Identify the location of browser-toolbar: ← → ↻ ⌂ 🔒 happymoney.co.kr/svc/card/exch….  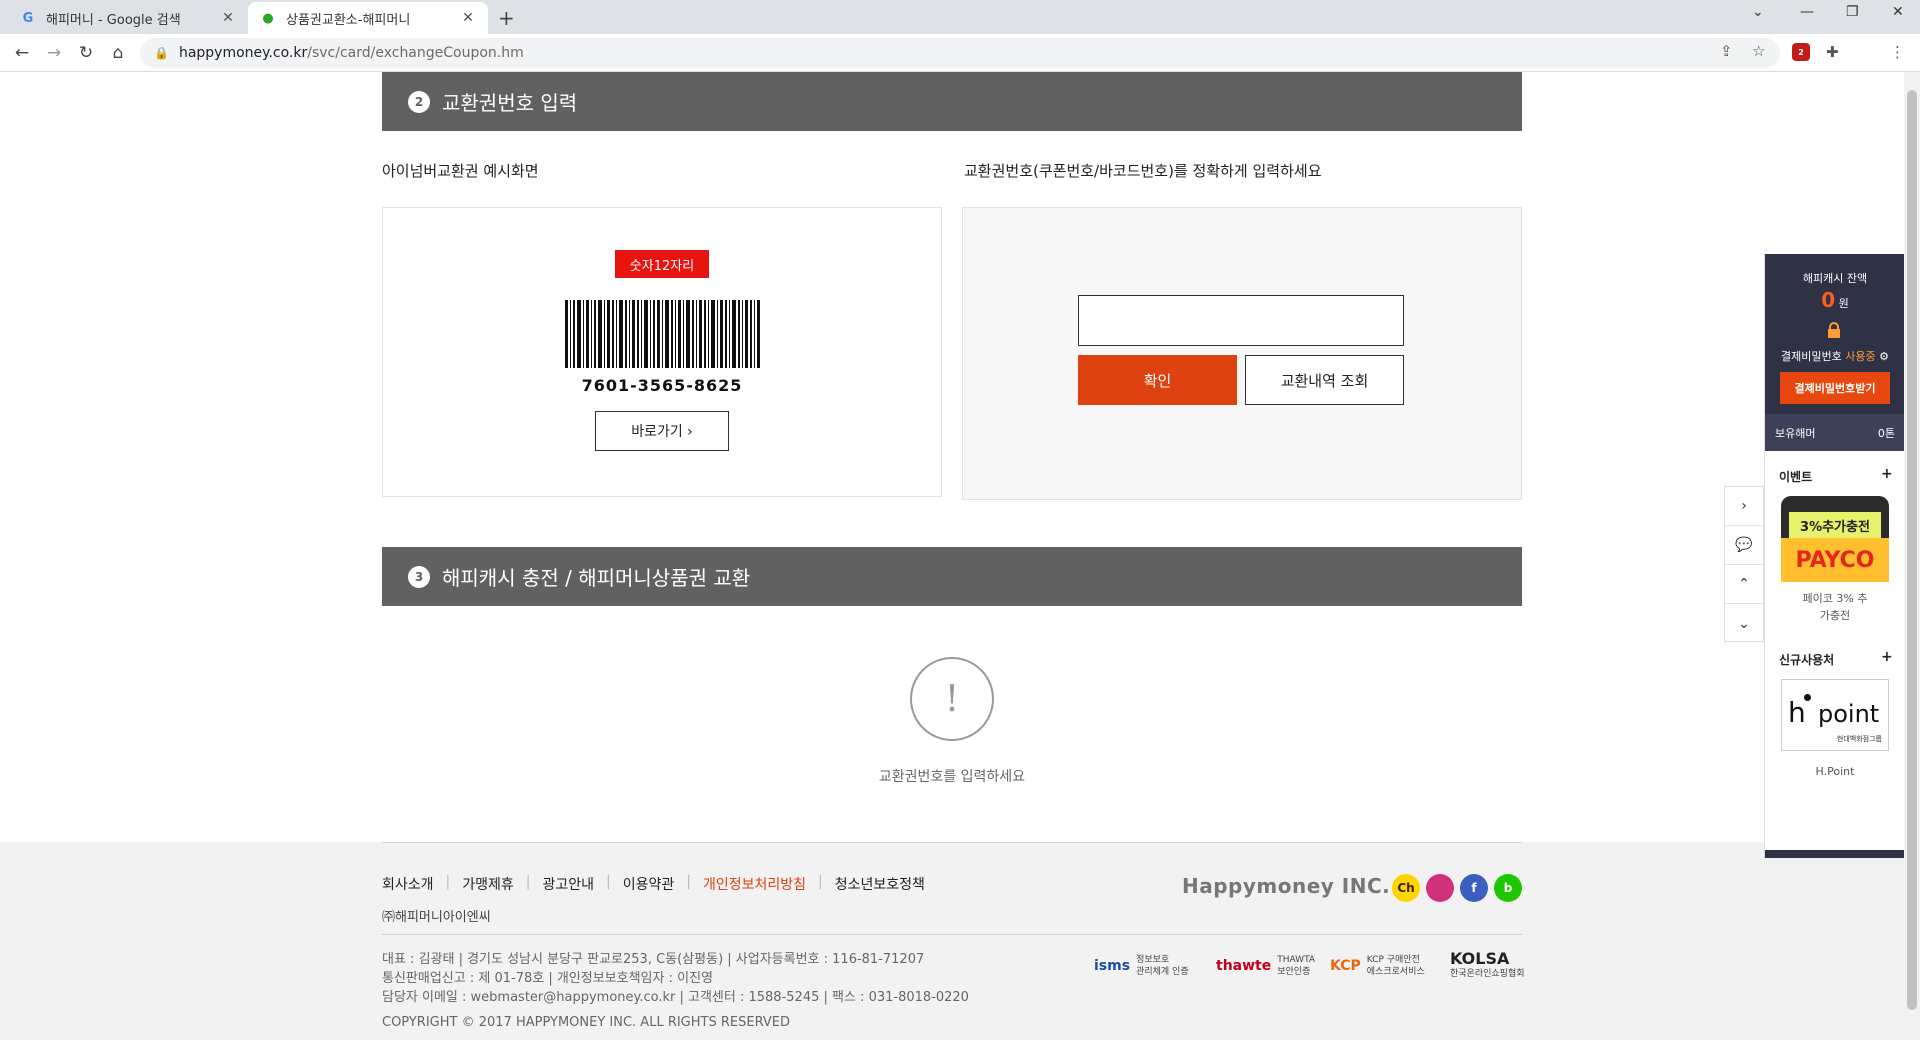
(960, 53).